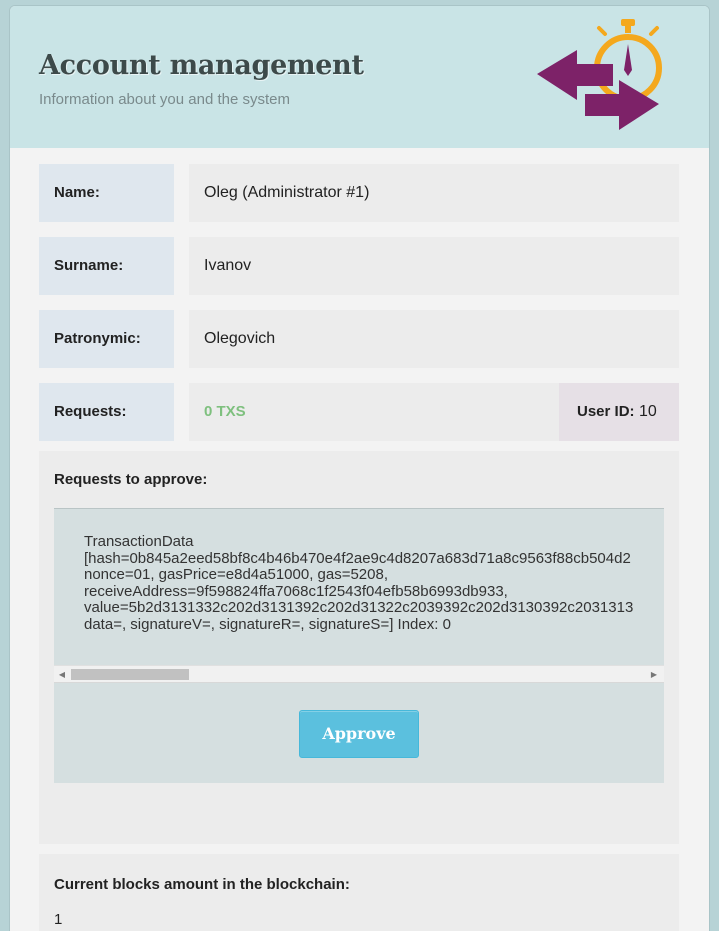 The width and height of the screenshot is (719, 931). What do you see at coordinates (434, 193) in the screenshot?
I see `name-value: Oleg (Administrator #1)` at bounding box center [434, 193].